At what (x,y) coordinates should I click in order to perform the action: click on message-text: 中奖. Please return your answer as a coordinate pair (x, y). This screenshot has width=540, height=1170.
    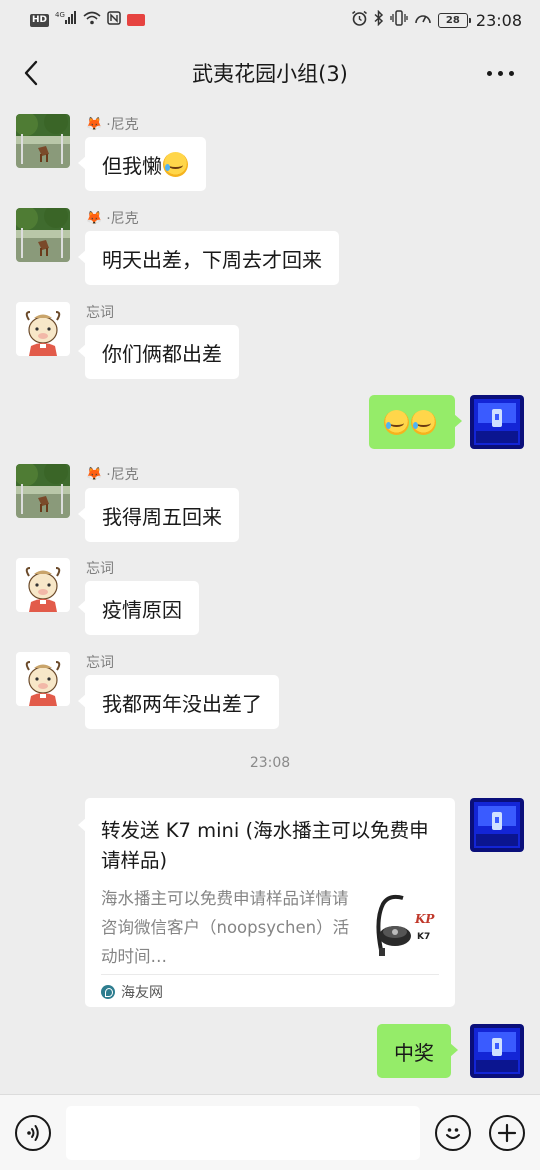
    Looking at the image, I should click on (414, 1052).